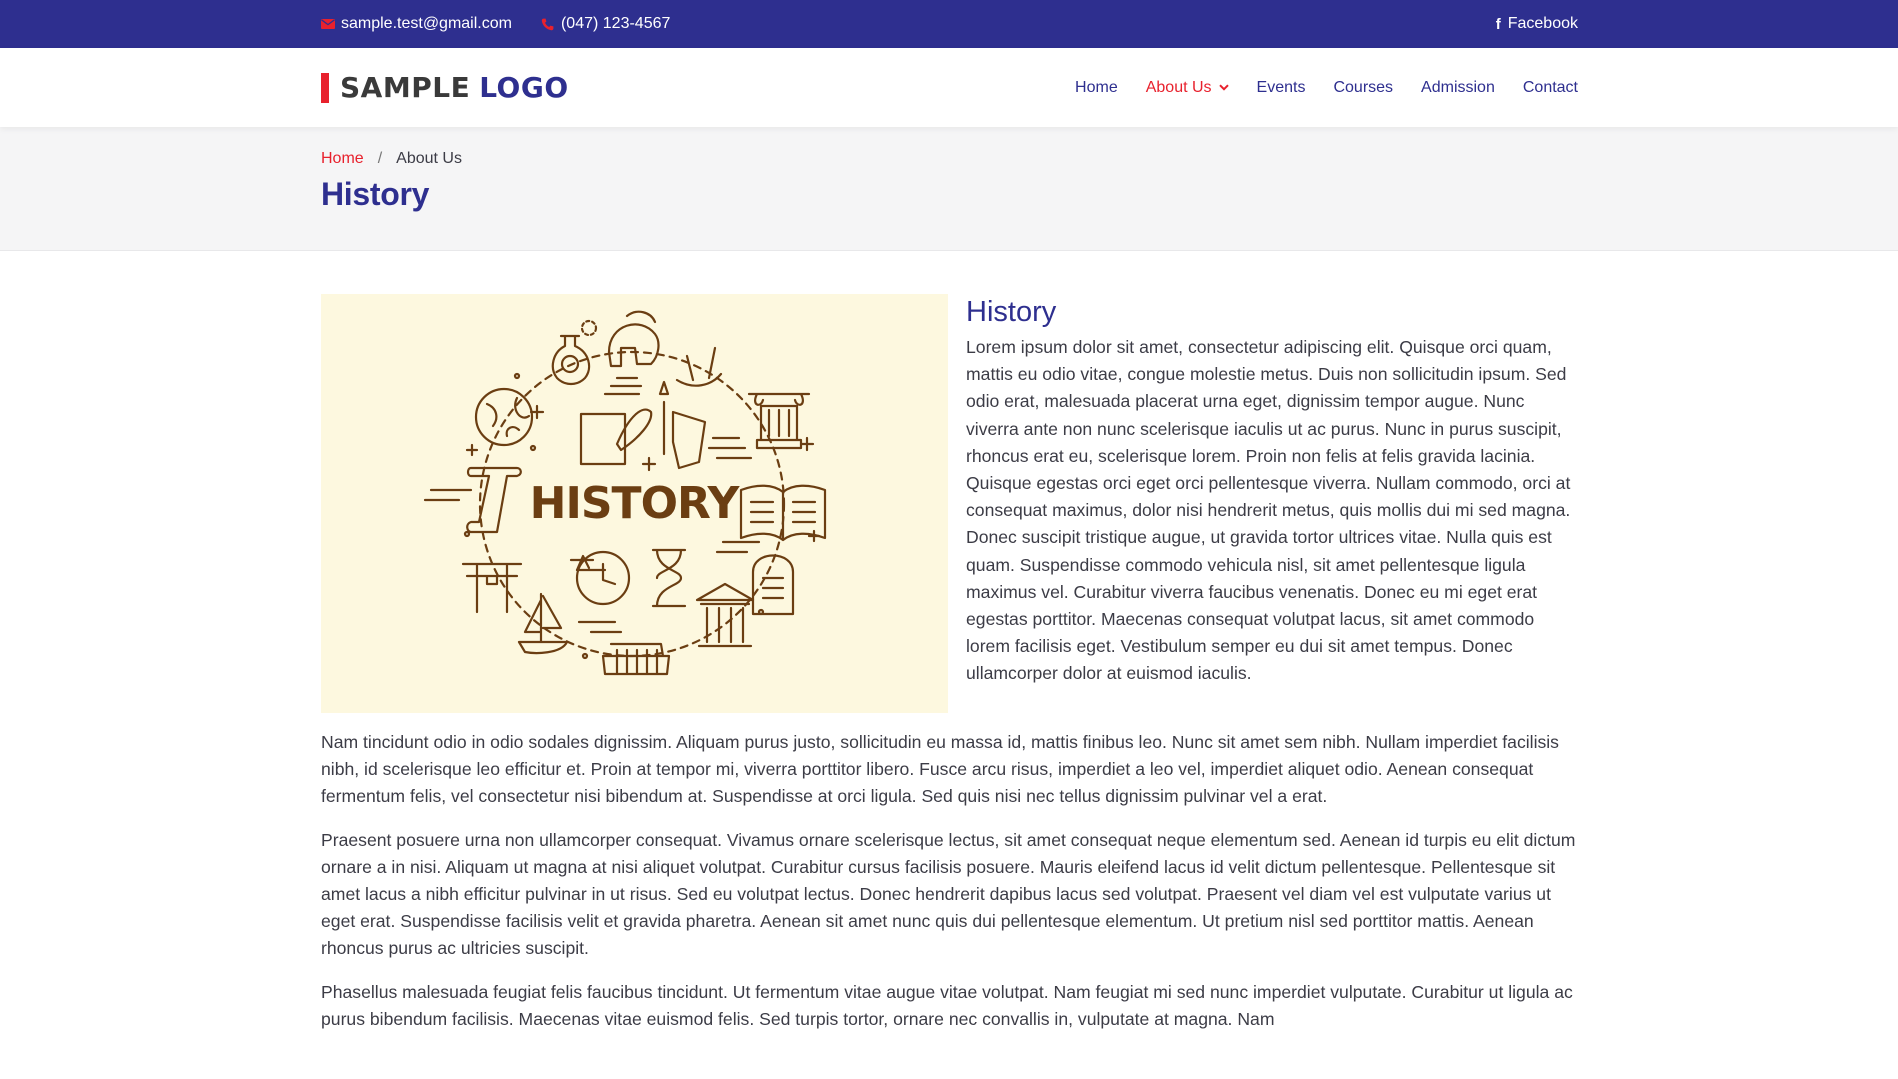  Describe the element at coordinates (1550, 88) in the screenshot. I see `nav-contact: Contact` at that location.